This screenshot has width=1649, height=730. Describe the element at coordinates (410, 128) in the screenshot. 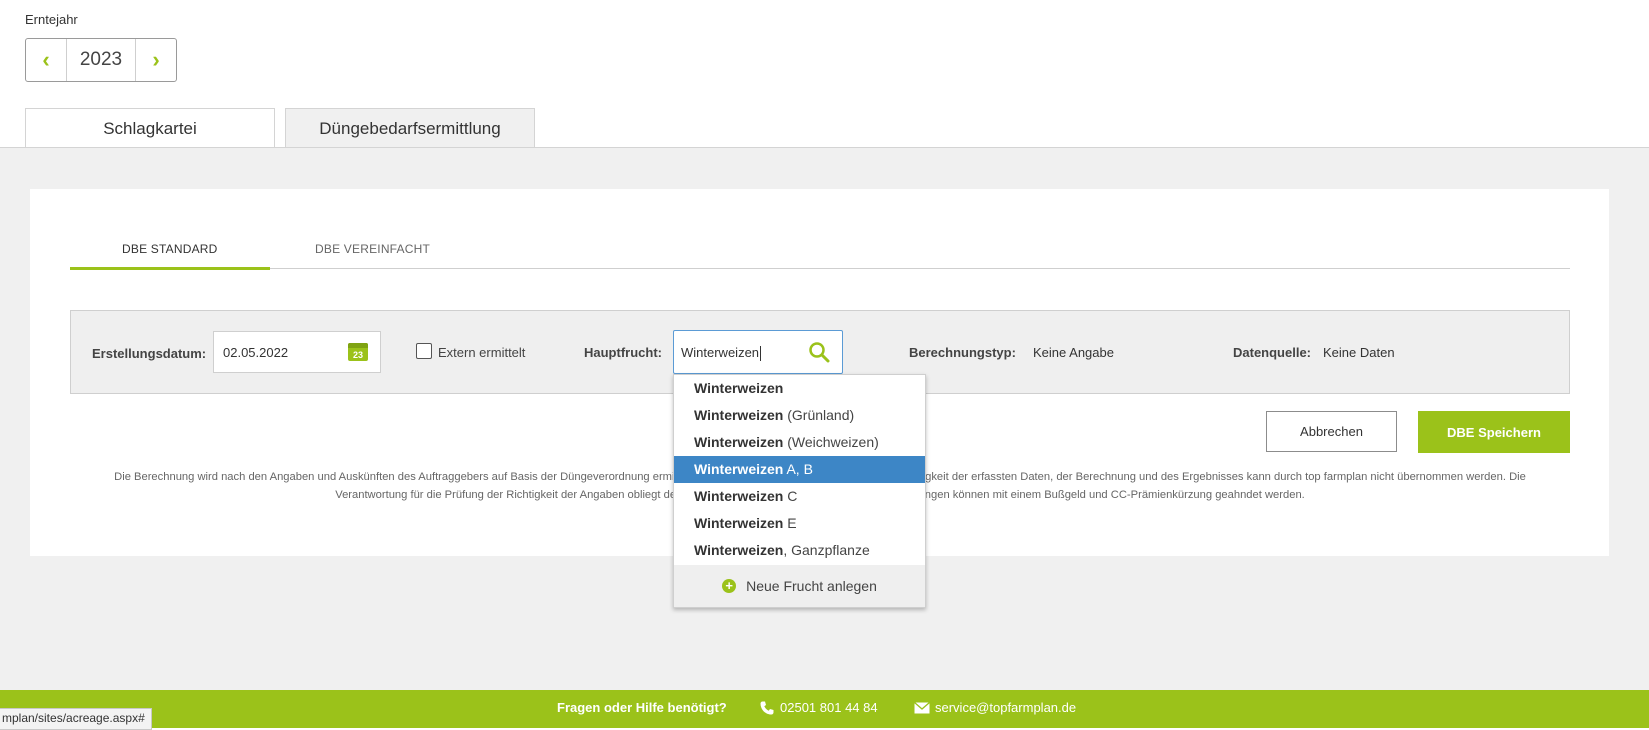

I see `tab-duengebedarfsermittlung: Düngebedarfsermittlung` at that location.